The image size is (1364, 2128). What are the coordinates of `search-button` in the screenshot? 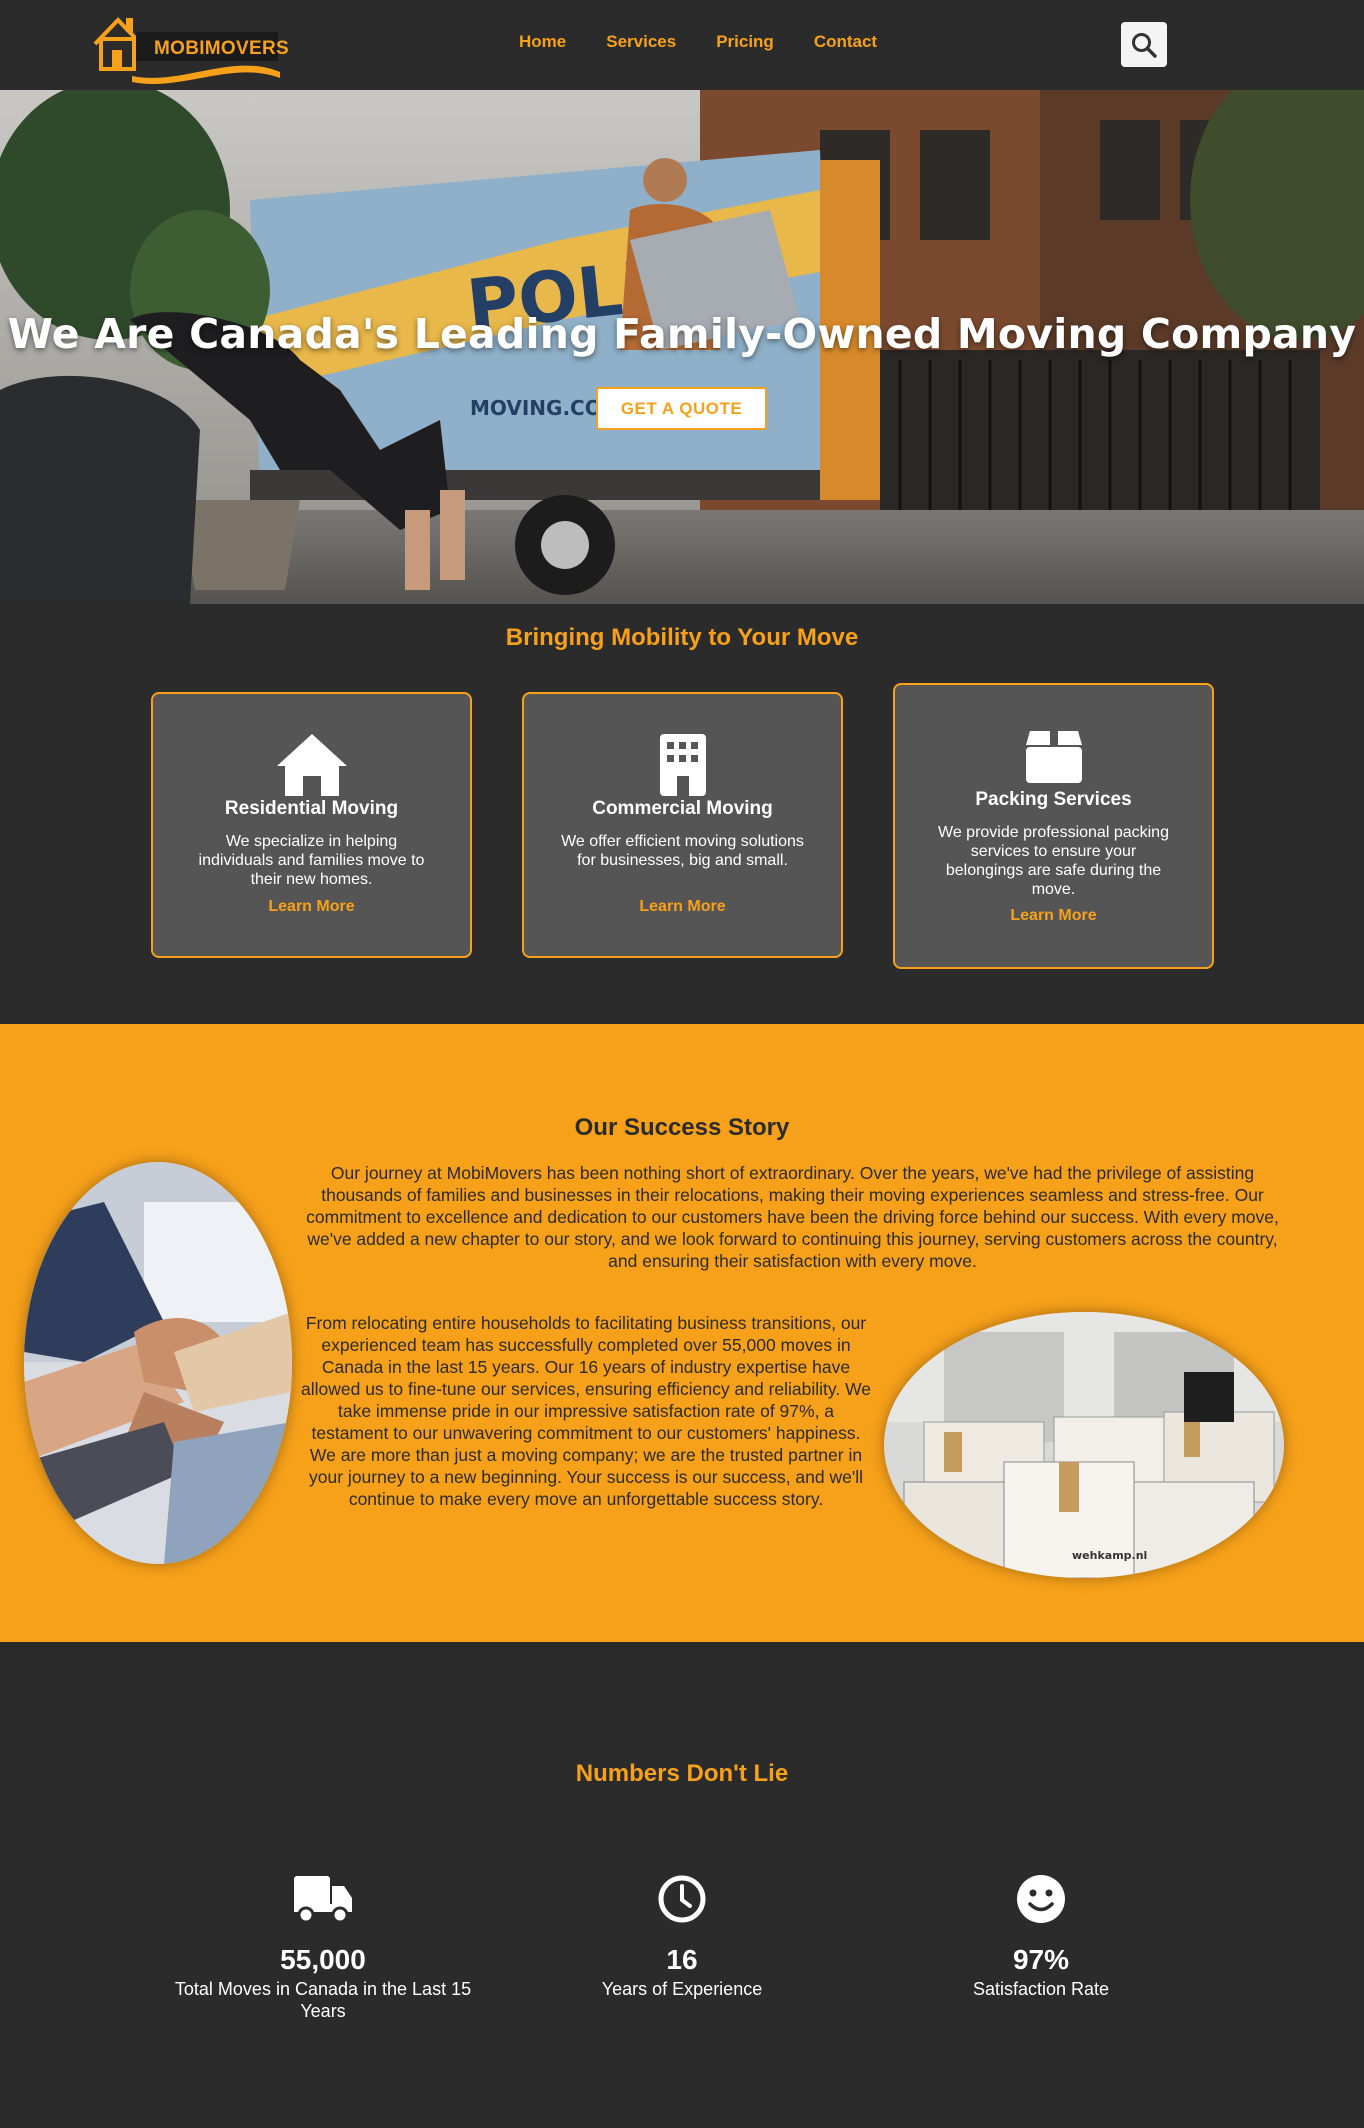 It's located at (1144, 44).